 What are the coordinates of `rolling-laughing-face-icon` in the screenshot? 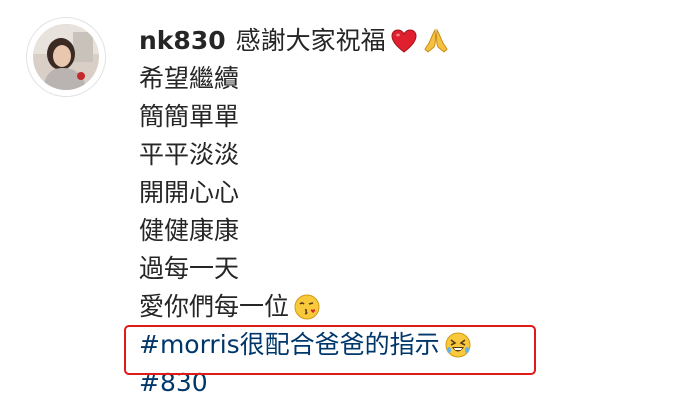 It's located at (458, 345).